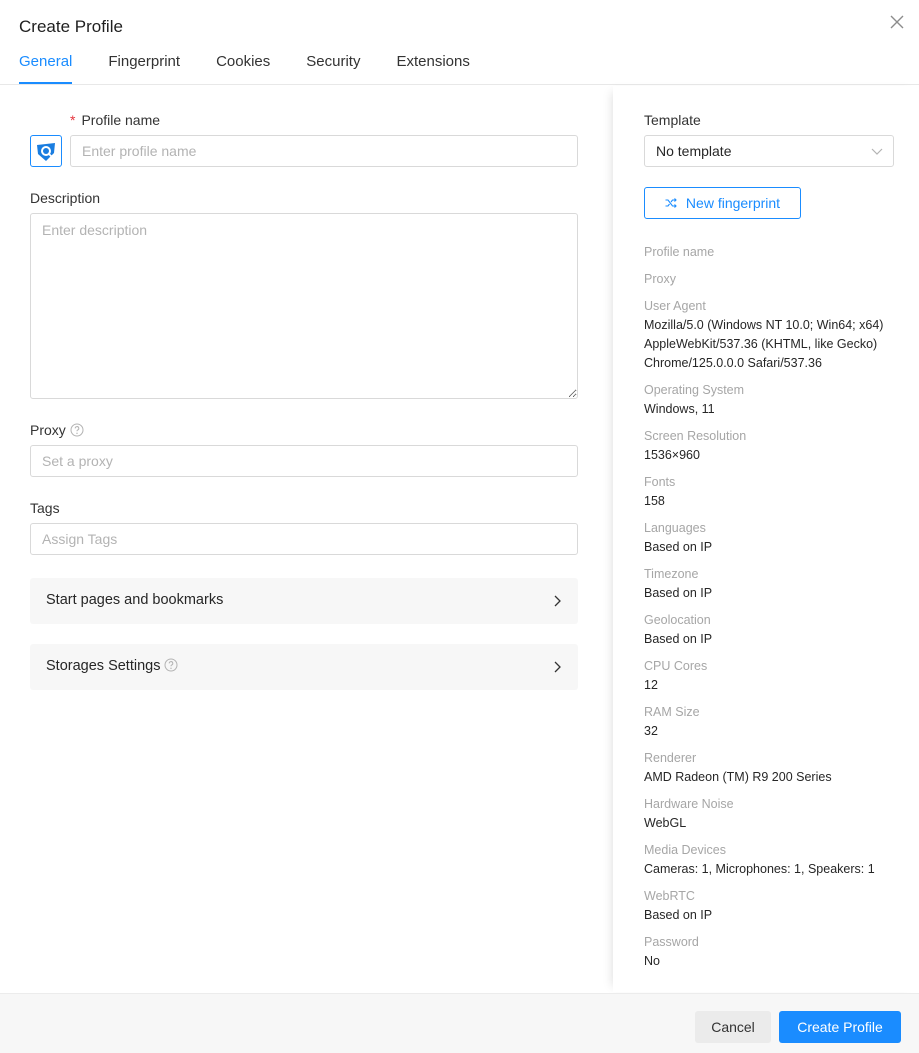  What do you see at coordinates (243, 68) in the screenshot?
I see `tab-cookies: Cookies` at bounding box center [243, 68].